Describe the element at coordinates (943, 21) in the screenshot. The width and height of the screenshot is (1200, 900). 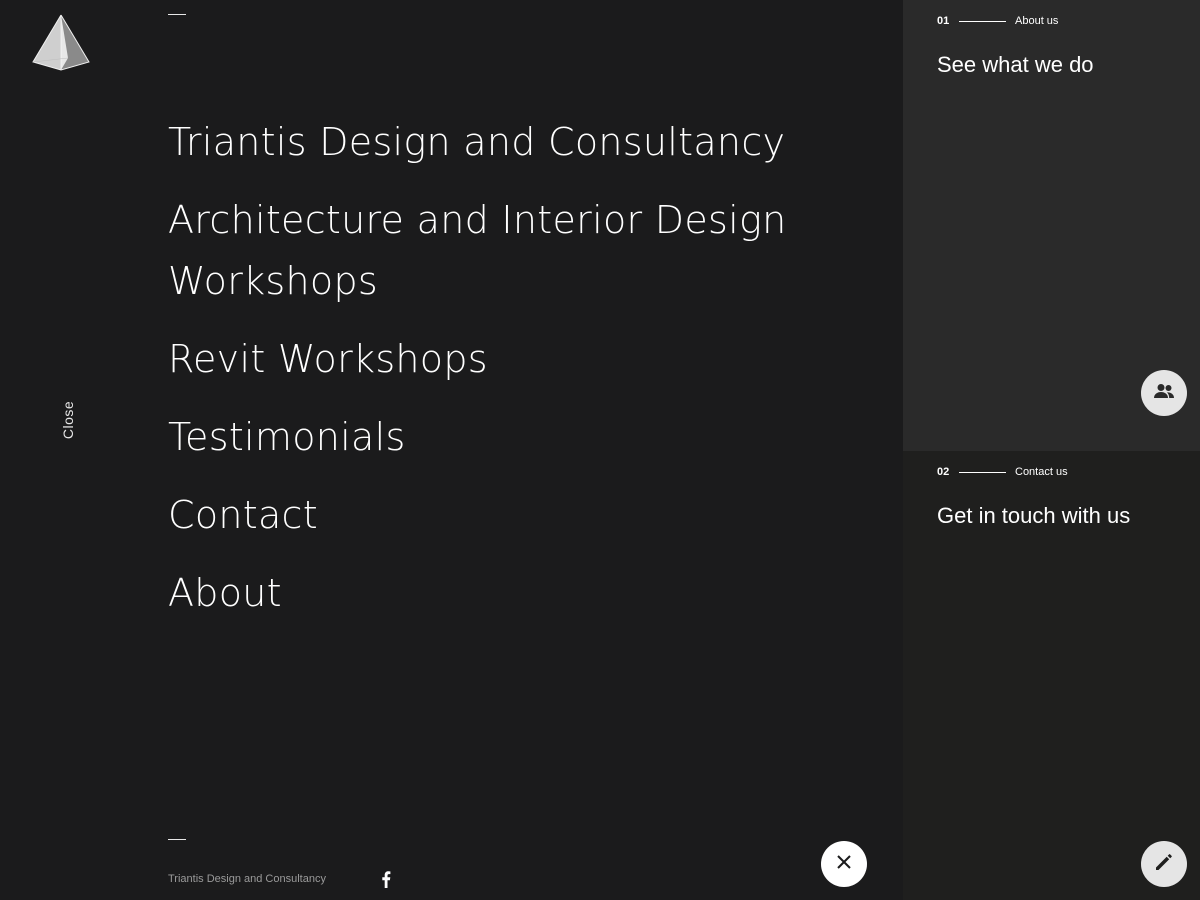
I see `about-number: 01` at that location.